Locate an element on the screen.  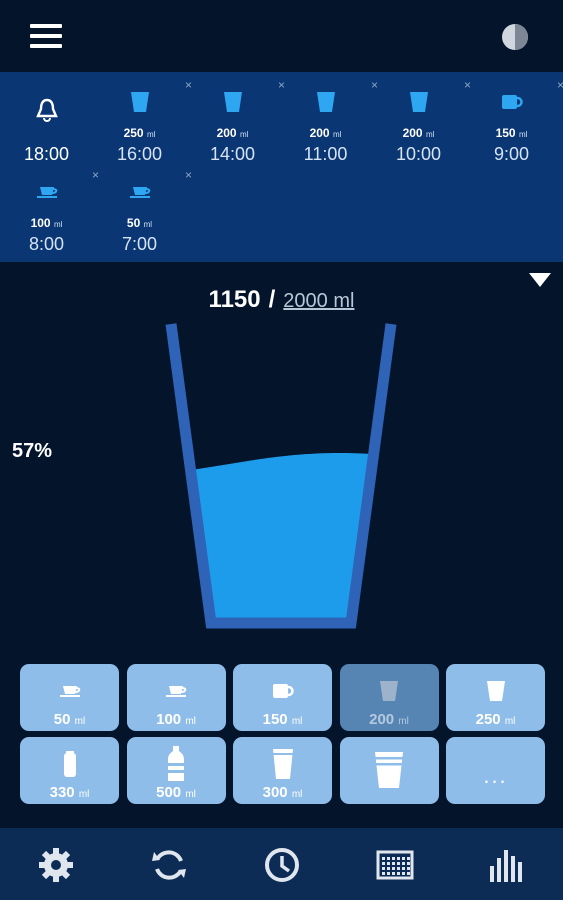
large-glass-icon is located at coordinates (389, 770).